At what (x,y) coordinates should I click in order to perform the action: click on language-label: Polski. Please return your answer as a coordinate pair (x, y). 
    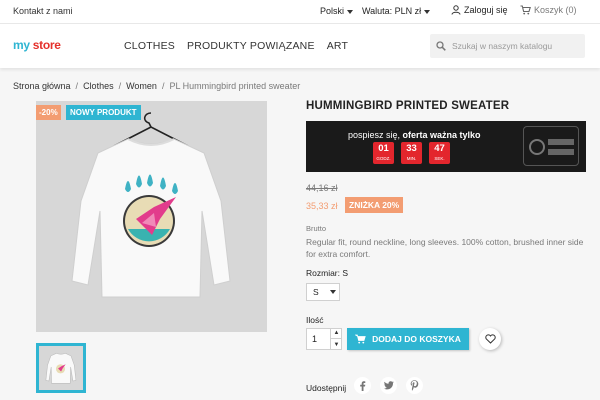
    Looking at the image, I should click on (332, 11).